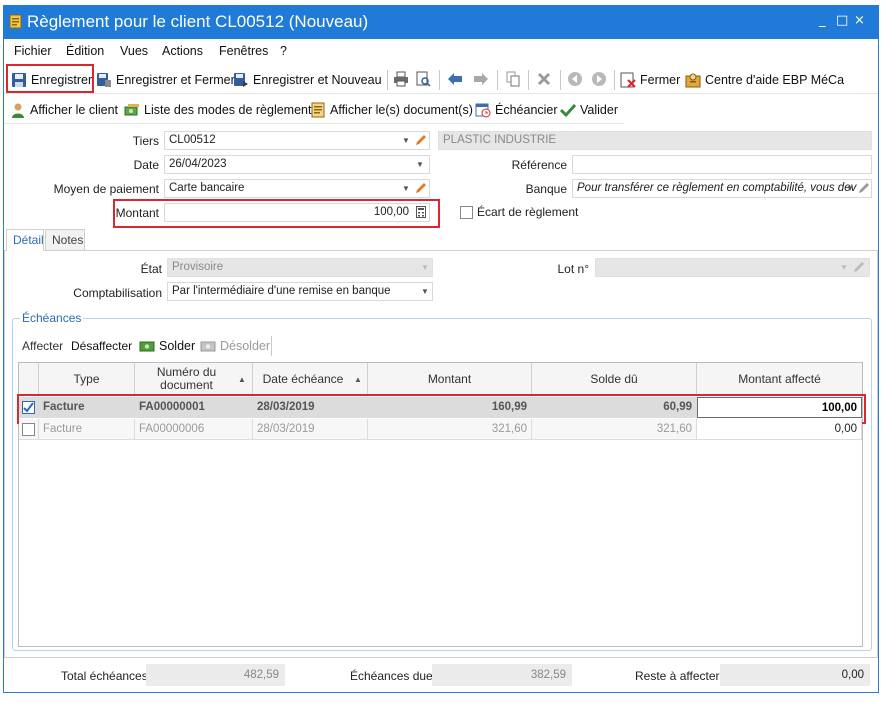  I want to click on date-dropdown-icon: ▼, so click(420, 164).